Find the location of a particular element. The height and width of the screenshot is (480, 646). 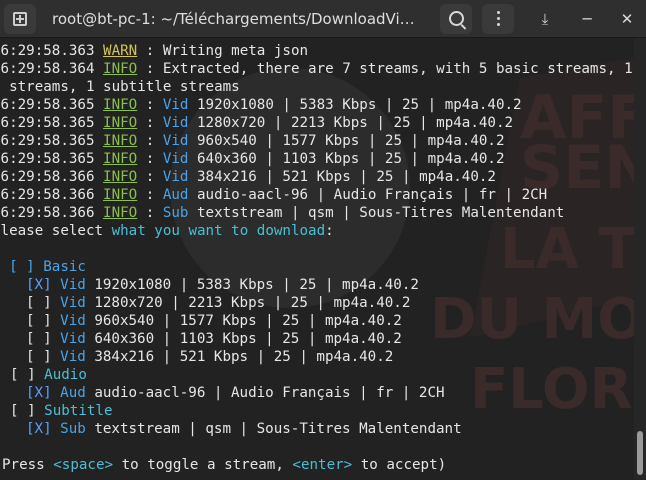

select-prompt: Please select what you want to download: is located at coordinates (167, 231).